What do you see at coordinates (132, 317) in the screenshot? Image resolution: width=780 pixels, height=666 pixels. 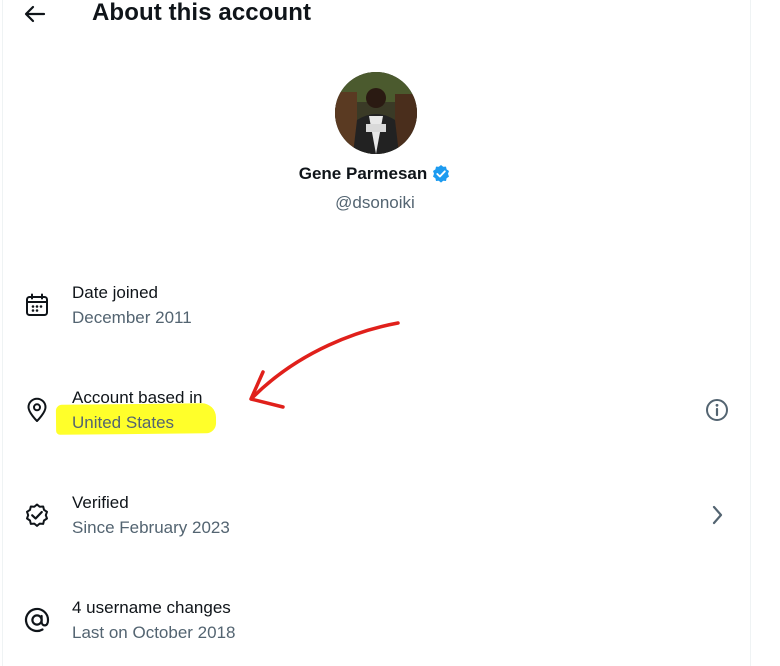 I see `row-value: December 2011` at bounding box center [132, 317].